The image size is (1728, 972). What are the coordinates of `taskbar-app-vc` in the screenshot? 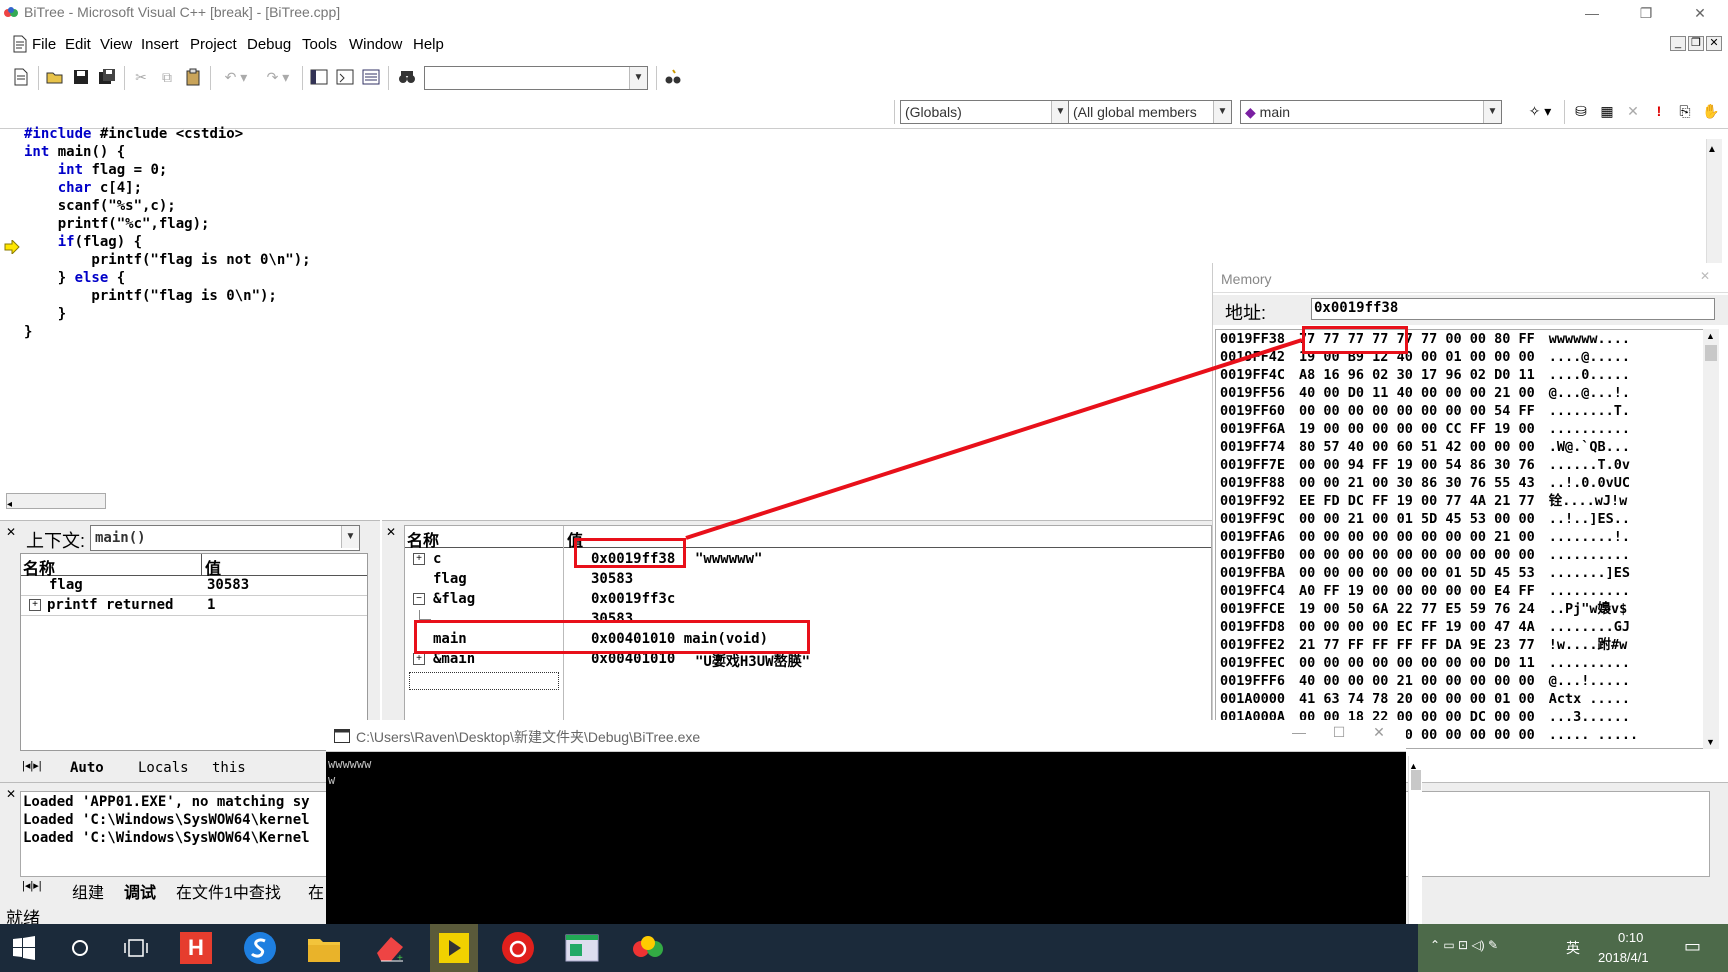 It's located at (648, 948).